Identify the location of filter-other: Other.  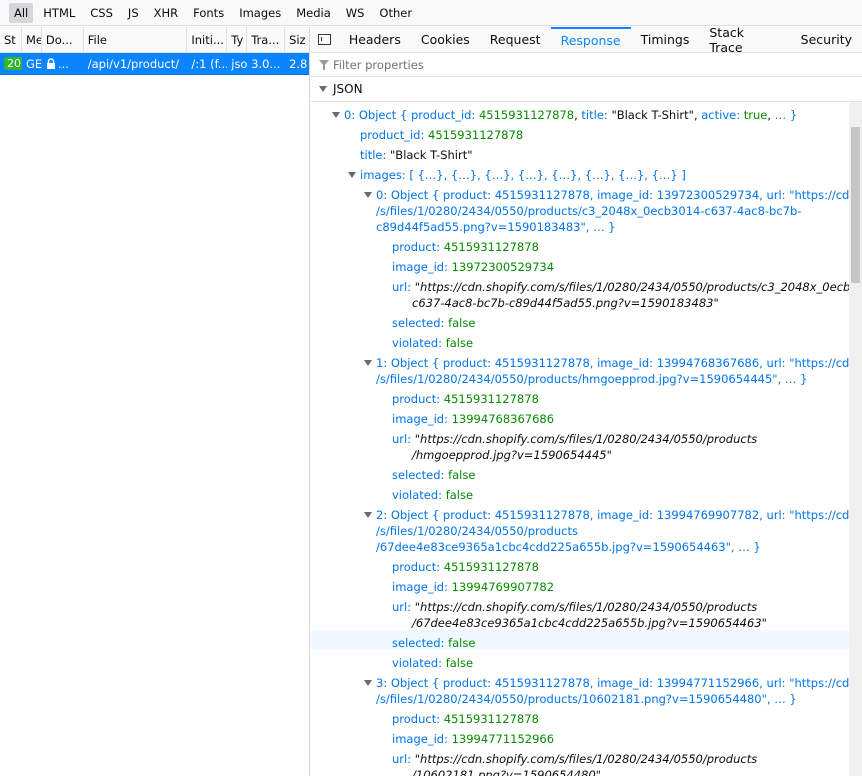
(395, 13).